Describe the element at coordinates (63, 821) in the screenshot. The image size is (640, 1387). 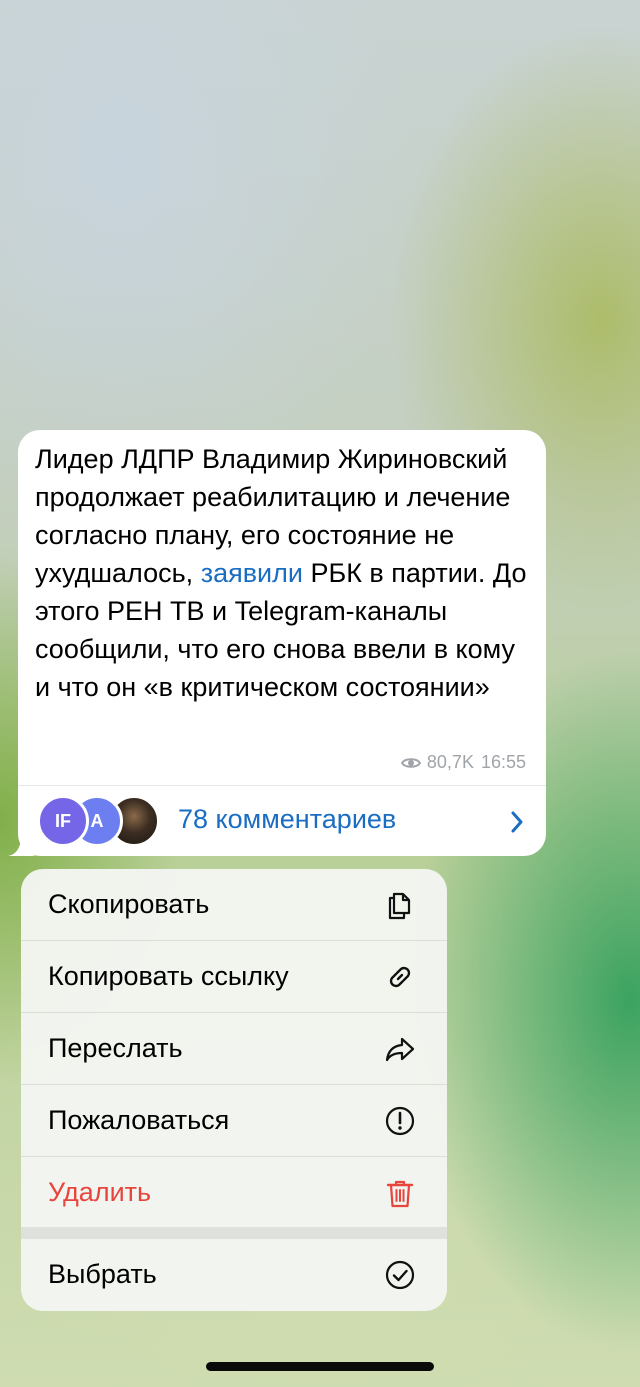
I see `avatar: IF` at that location.